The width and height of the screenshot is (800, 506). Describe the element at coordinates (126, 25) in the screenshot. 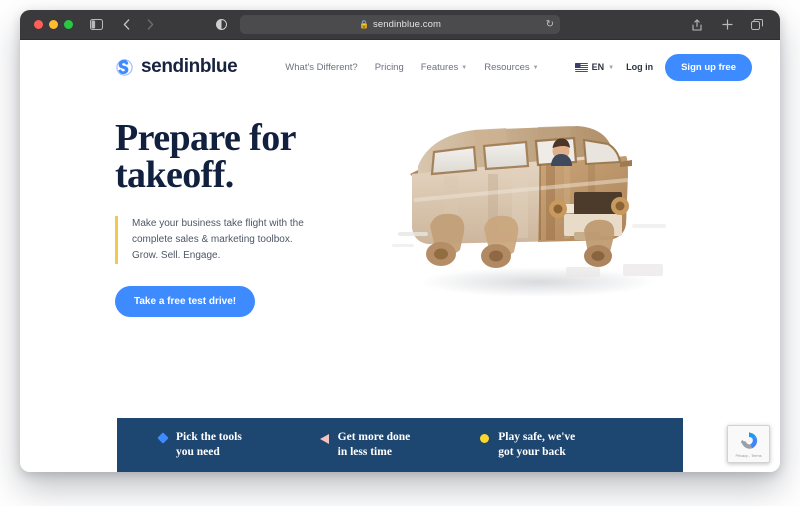

I see `chevron-left-icon` at that location.